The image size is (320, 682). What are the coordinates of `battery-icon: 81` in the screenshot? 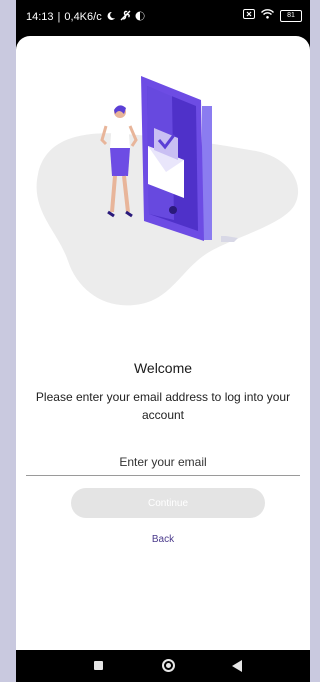 It's located at (291, 15).